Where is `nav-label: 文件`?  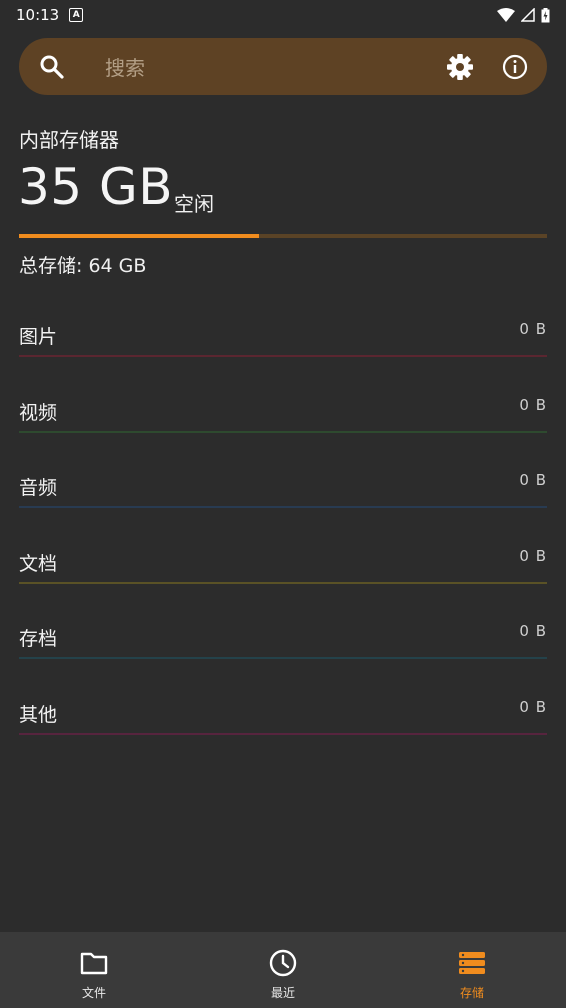 nav-label: 文件 is located at coordinates (93, 993).